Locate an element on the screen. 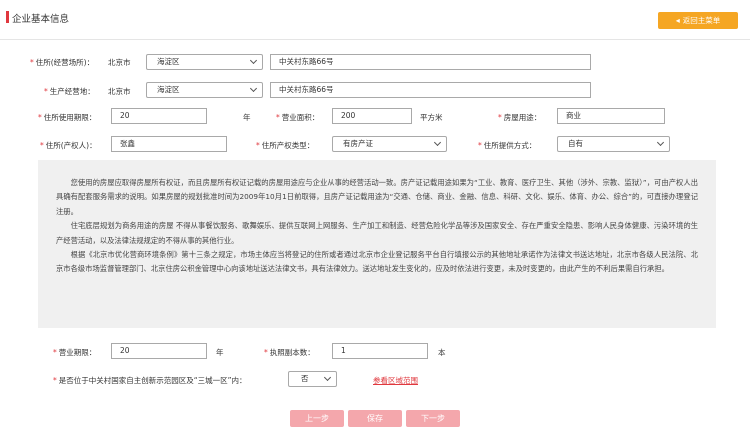  business-city: 北京市 is located at coordinates (119, 91).